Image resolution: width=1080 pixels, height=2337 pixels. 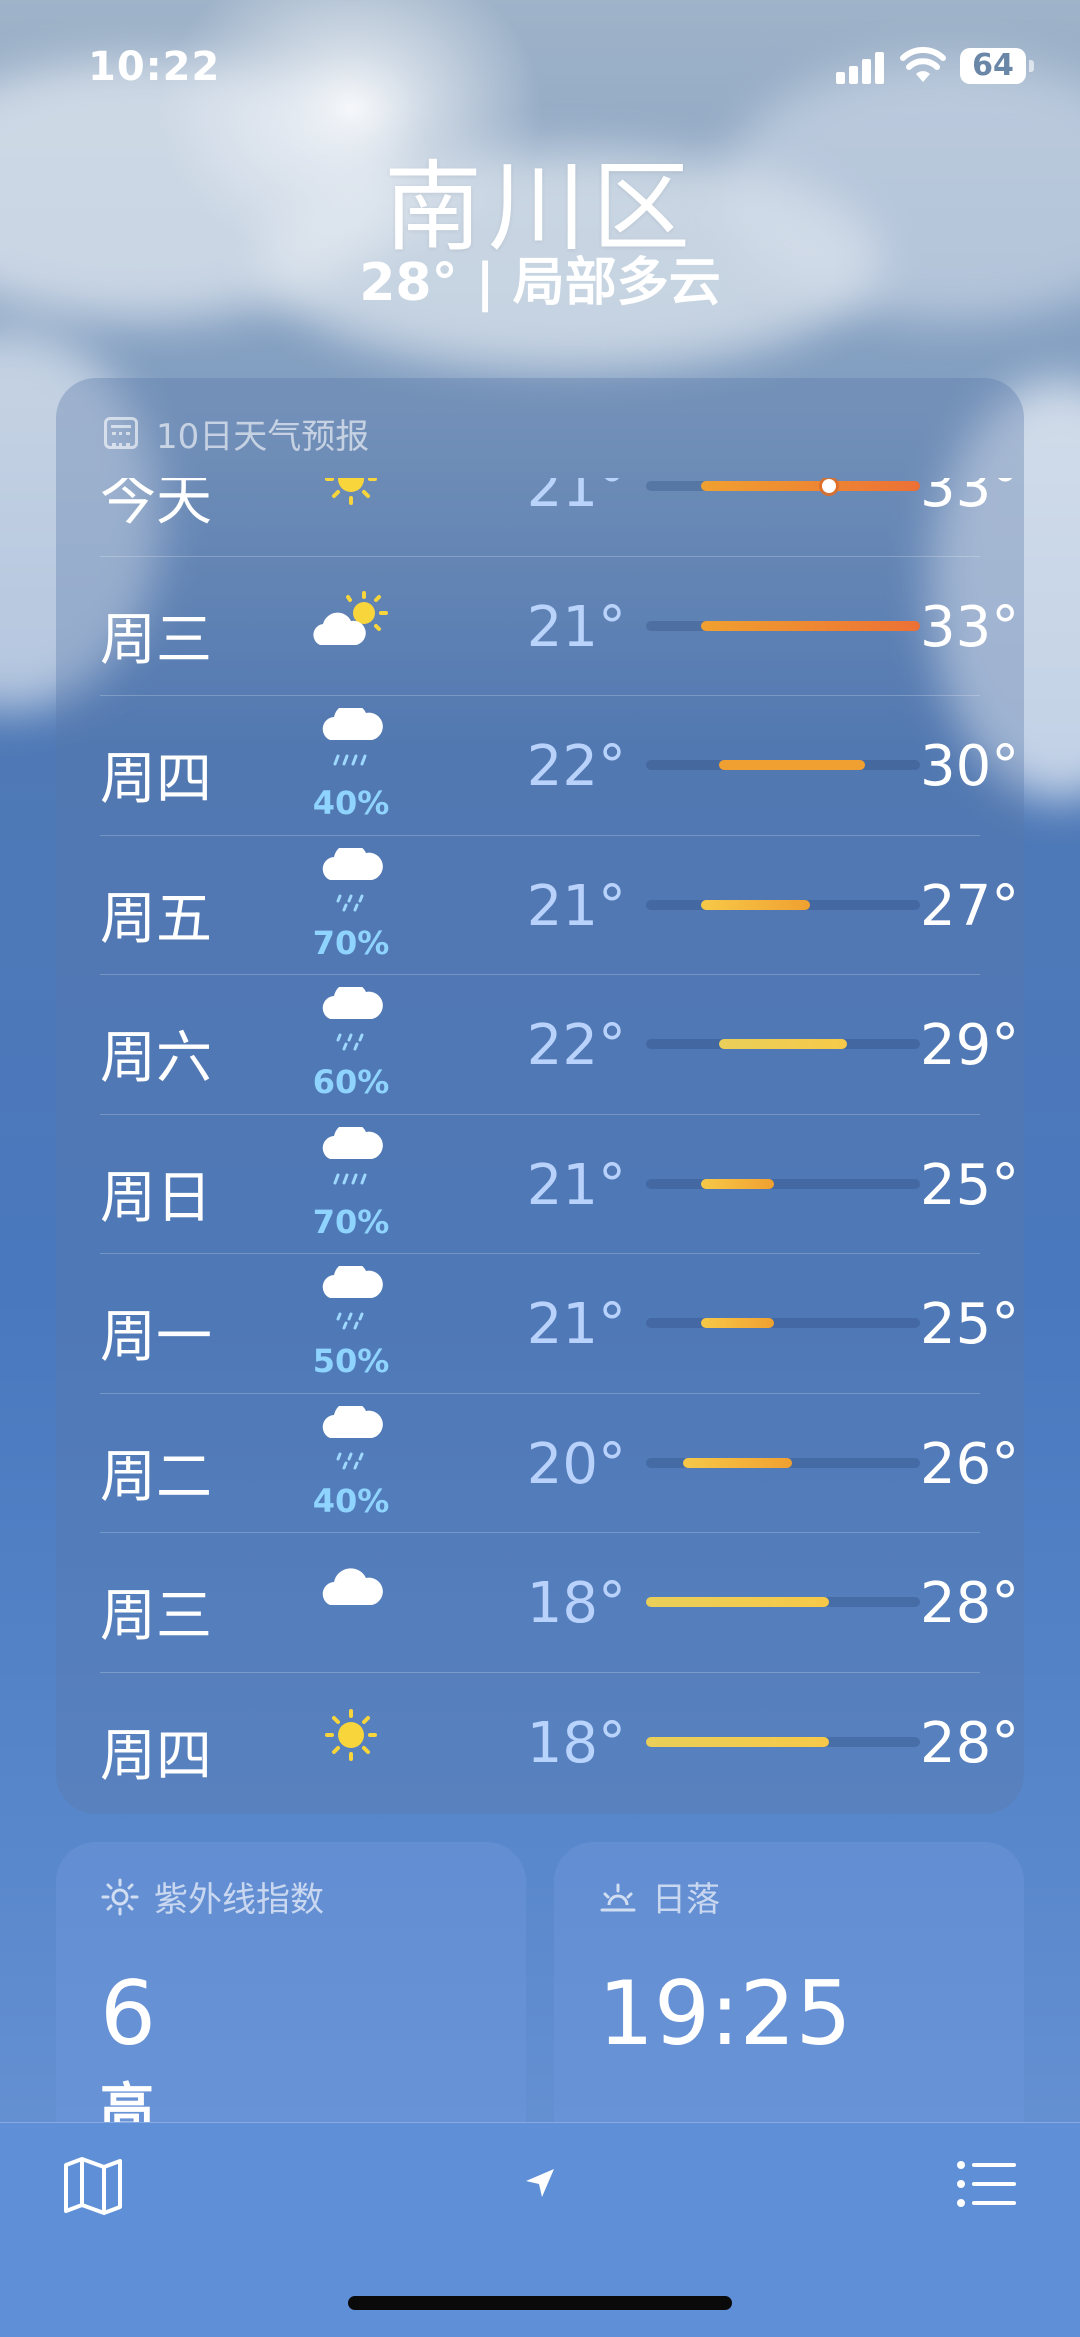 What do you see at coordinates (861, 67) in the screenshot?
I see `cellular-signal-icon` at bounding box center [861, 67].